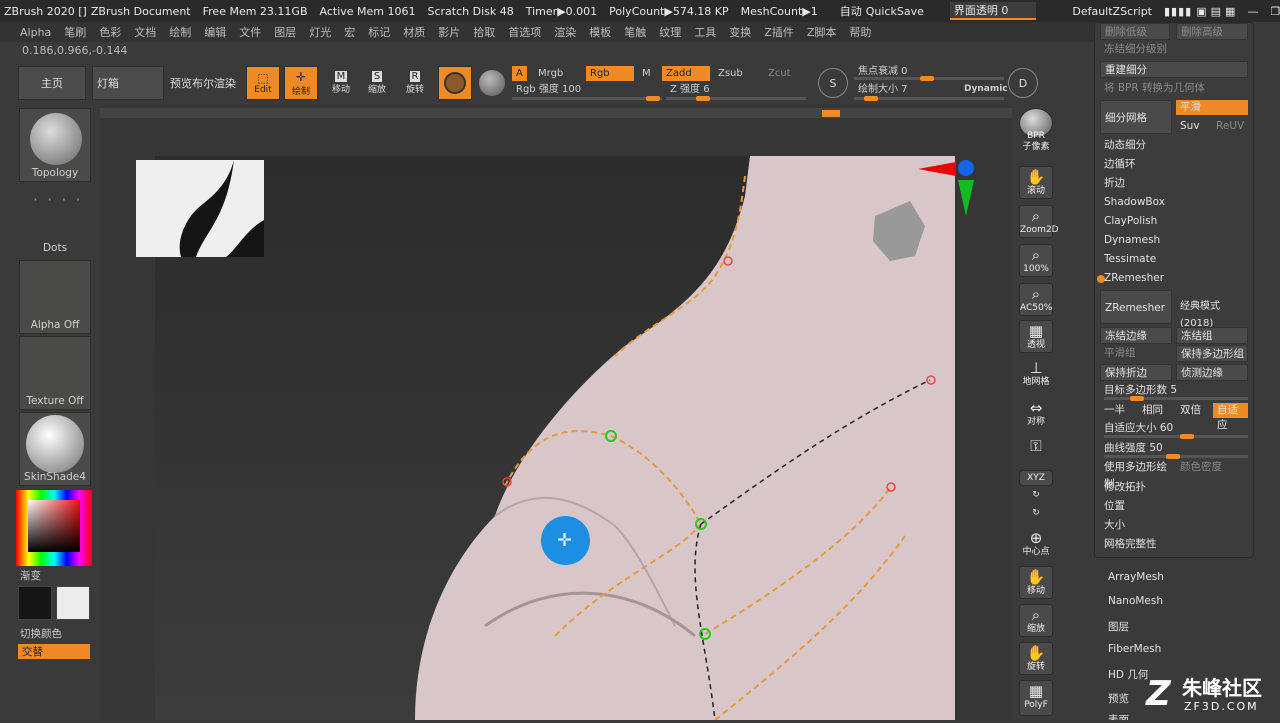 This screenshot has height=723, width=1280. Describe the element at coordinates (449, 32) in the screenshot. I see `menu-item: 影片` at that location.